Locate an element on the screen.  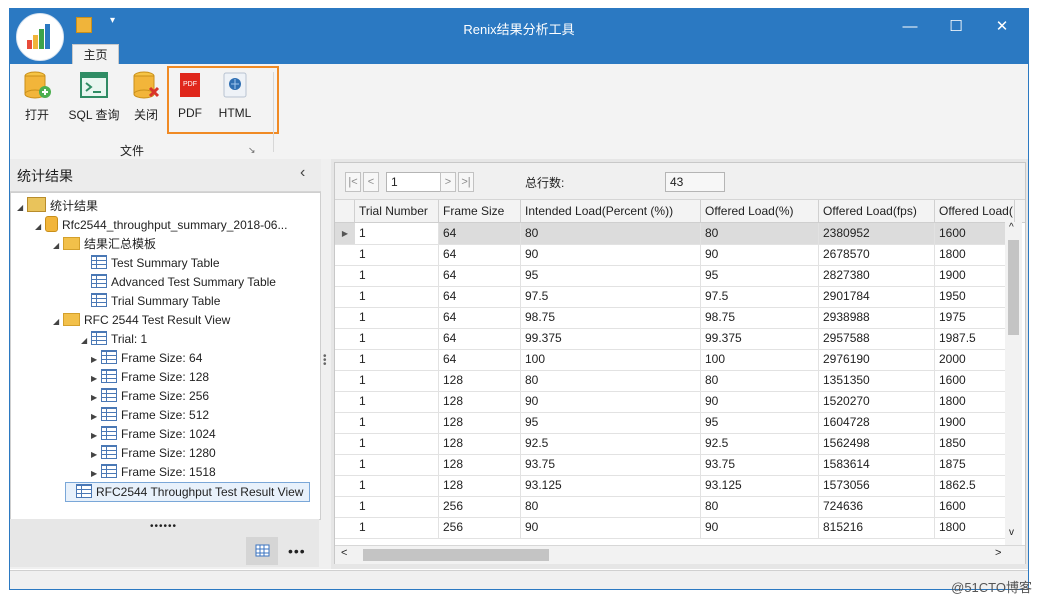
table-row: 1 64 98.75 98.75 2938988 1975 is located at coordinates (675, 318).